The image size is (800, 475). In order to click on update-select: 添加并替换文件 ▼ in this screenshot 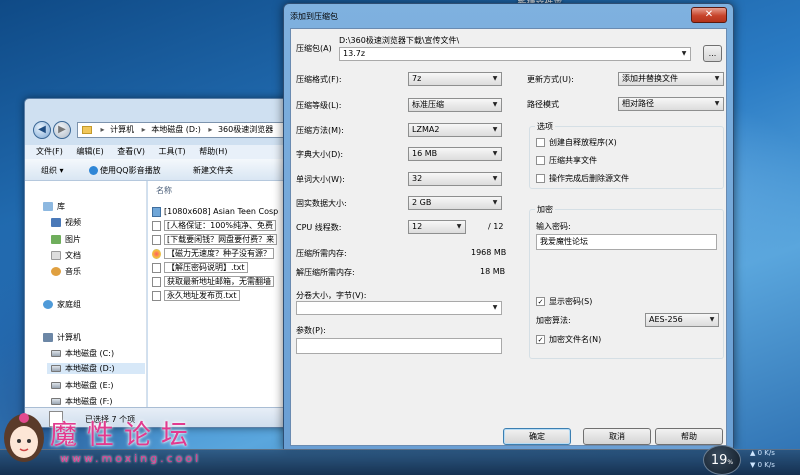, I will do `click(671, 79)`.